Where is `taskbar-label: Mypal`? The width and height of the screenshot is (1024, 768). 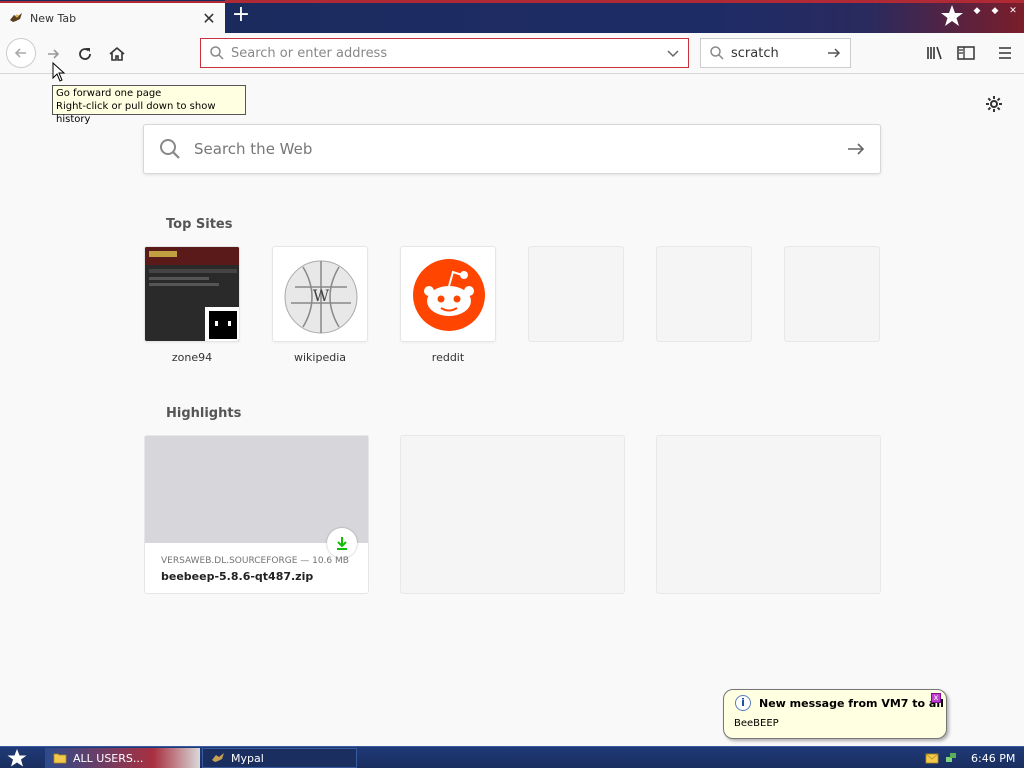 taskbar-label: Mypal is located at coordinates (247, 758).